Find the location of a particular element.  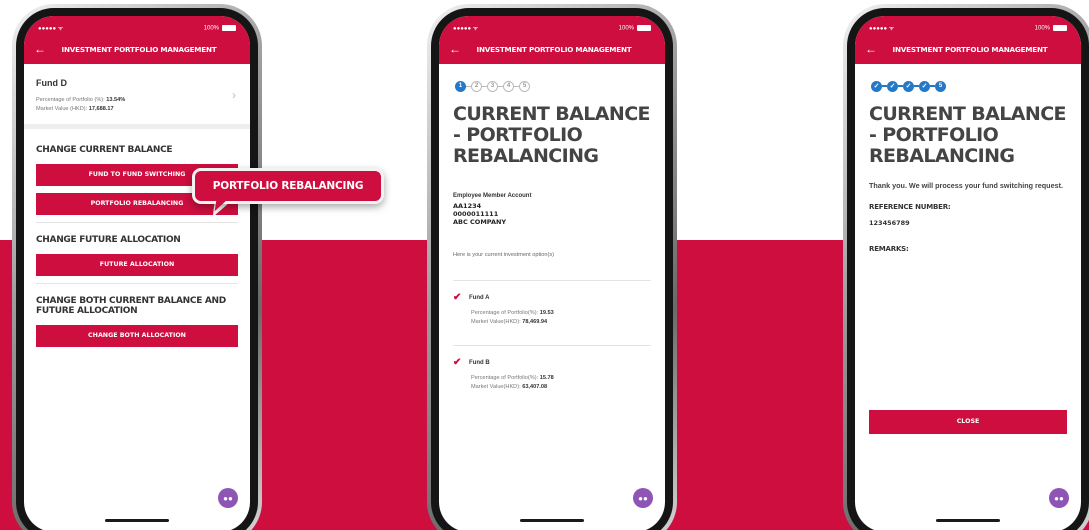

fund-percentage-line: Percentage of Portfolio (%): 13.54% is located at coordinates (137, 100).